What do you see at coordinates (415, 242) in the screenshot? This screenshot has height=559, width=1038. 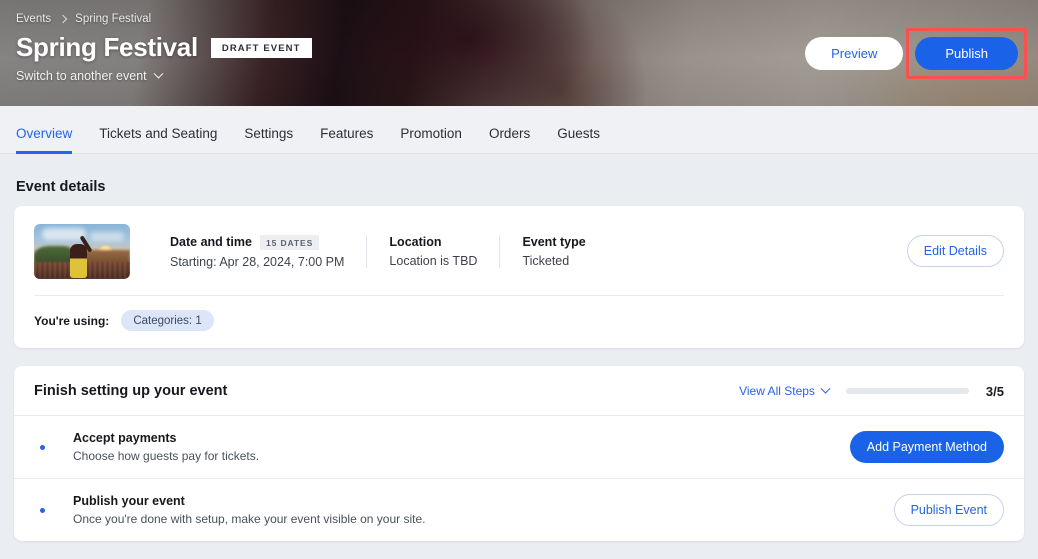 I see `field-label: Location` at bounding box center [415, 242].